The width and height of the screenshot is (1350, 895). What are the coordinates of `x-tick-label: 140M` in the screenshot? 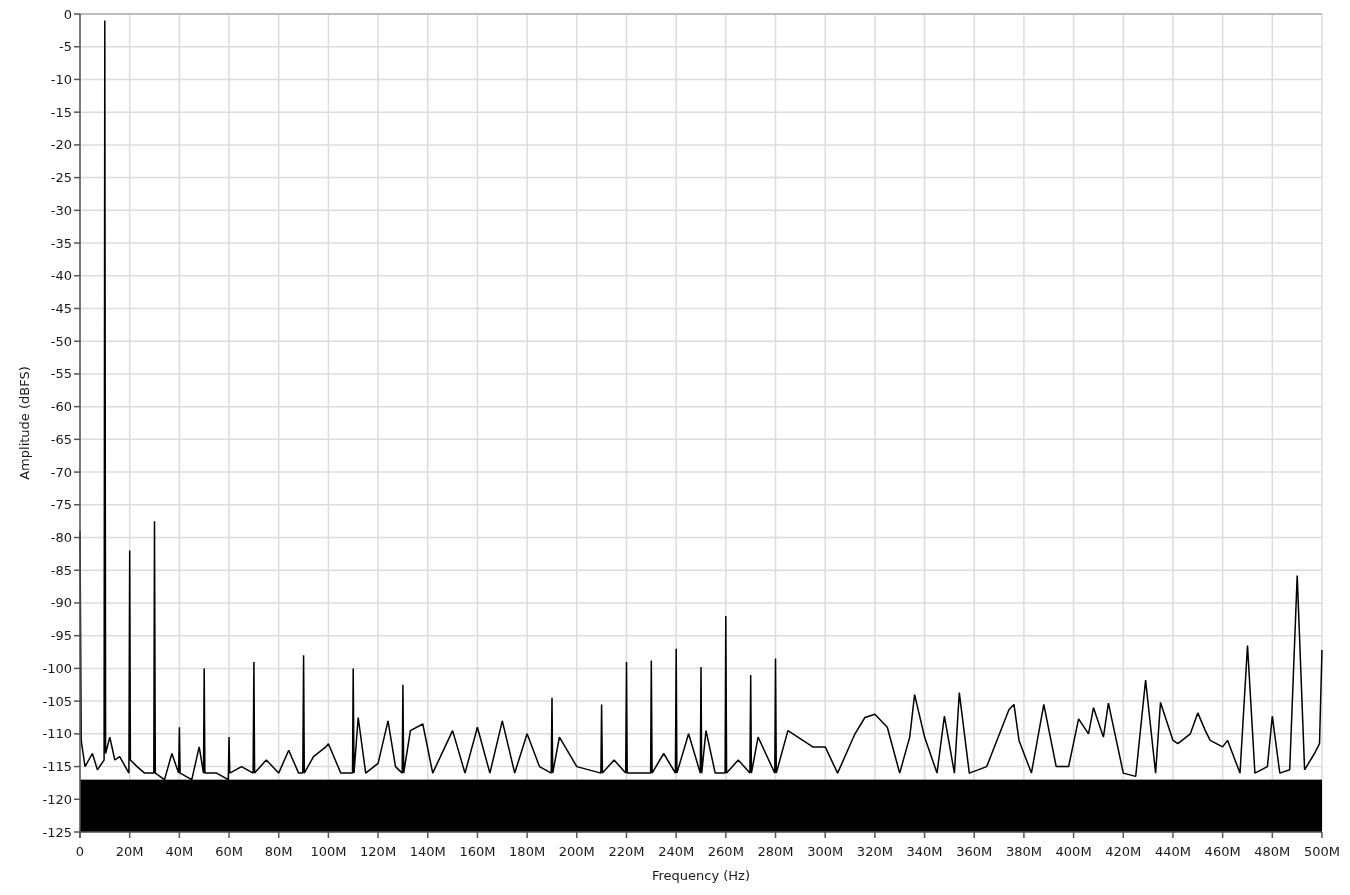 It's located at (427, 851).